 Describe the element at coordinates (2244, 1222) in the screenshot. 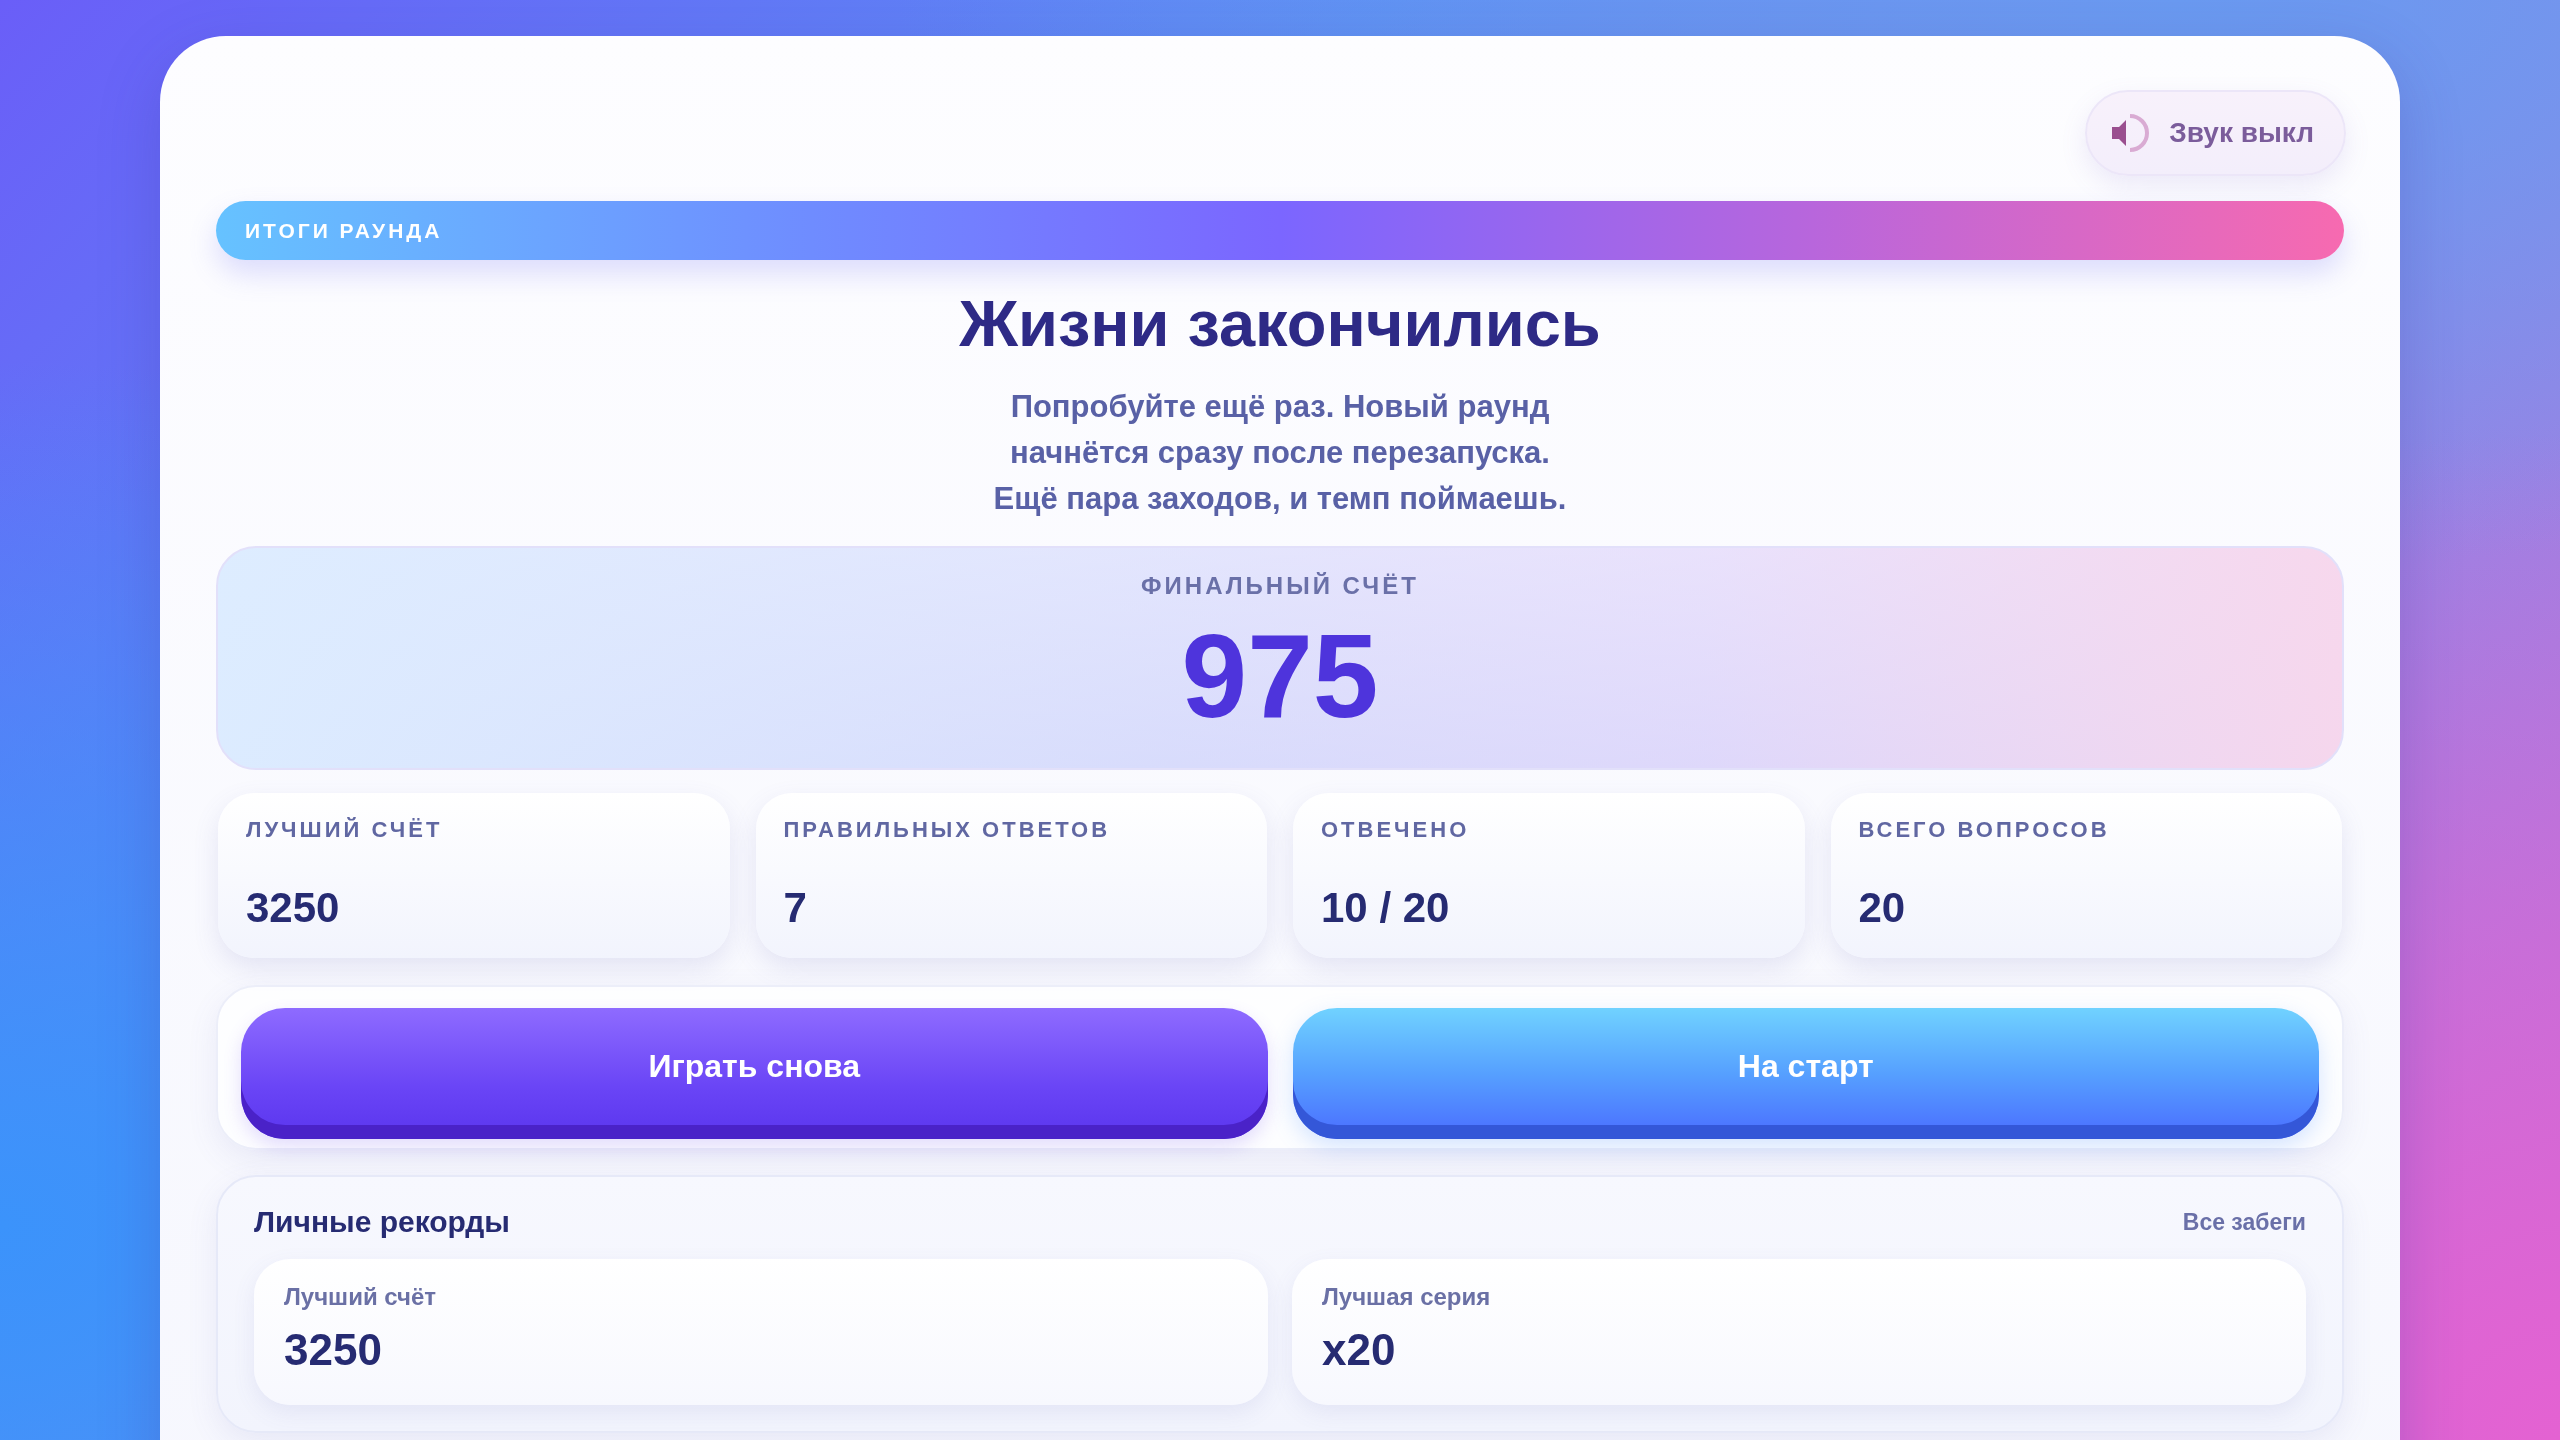

I see `all-runs-link: Все забеги` at that location.